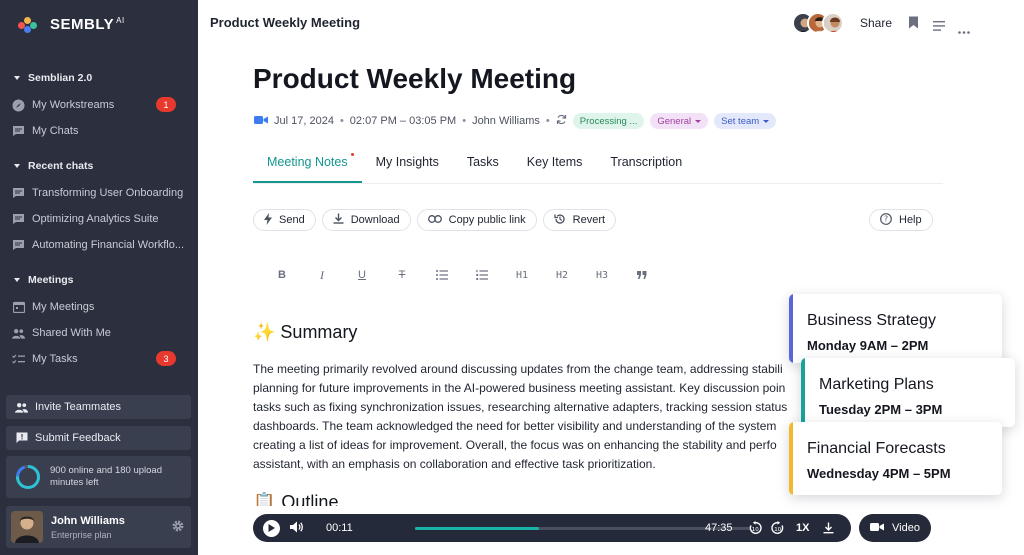 The image size is (1024, 555). What do you see at coordinates (88, 520) in the screenshot?
I see `user-name: John Williams` at bounding box center [88, 520].